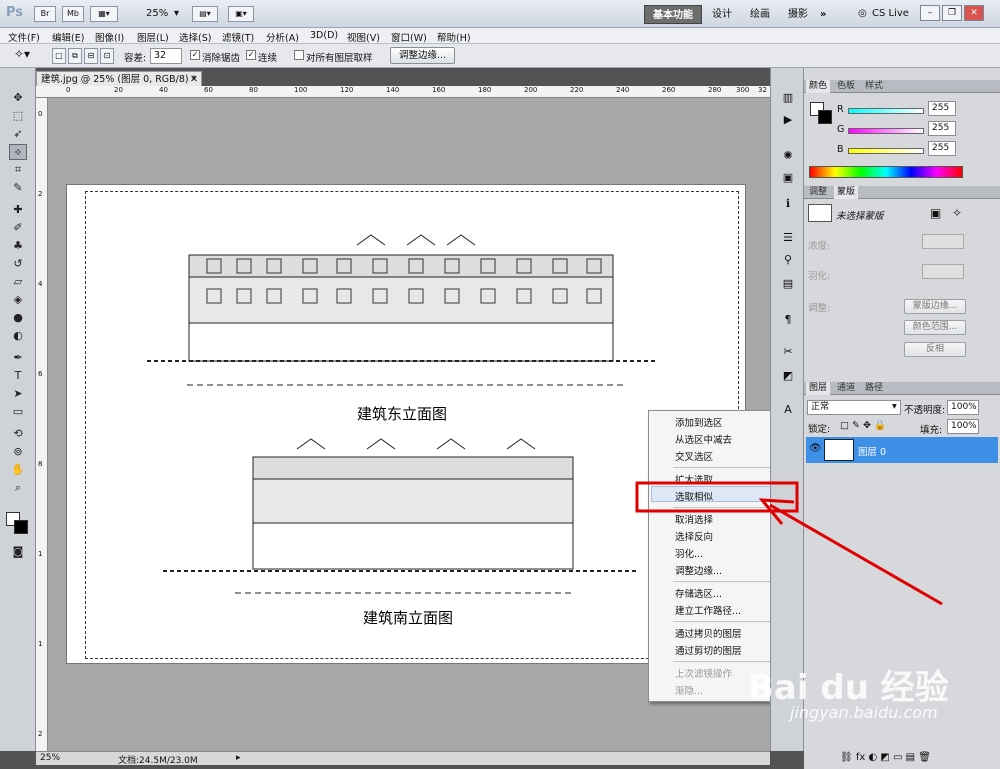 This screenshot has width=1000, height=769. I want to click on baidu-watermark: Bai du 经验, so click(848, 688).